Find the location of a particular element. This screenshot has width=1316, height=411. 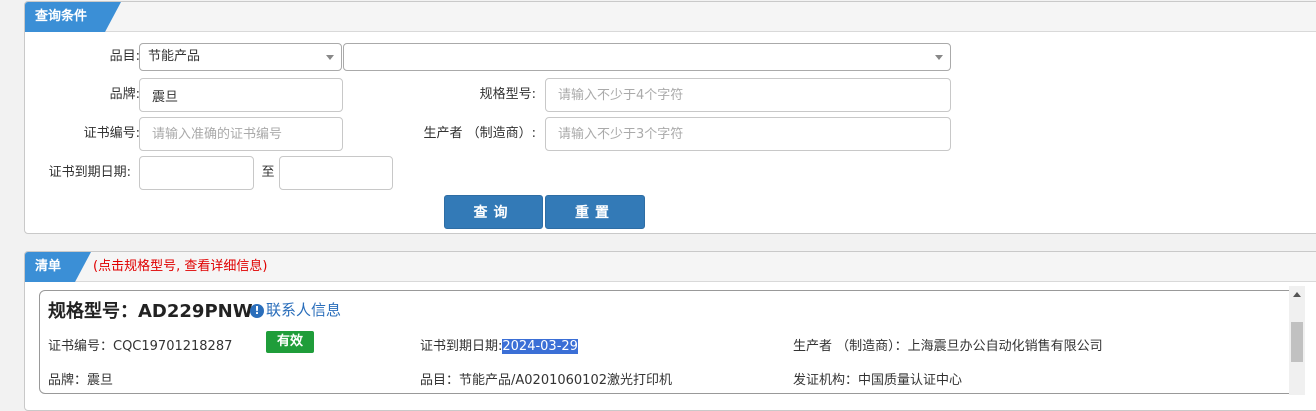

expiry-from-input is located at coordinates (196, 173).